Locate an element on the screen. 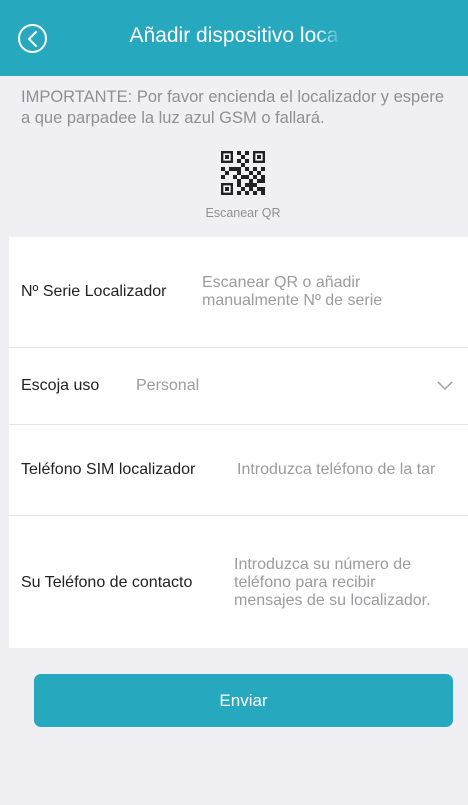 This screenshot has height=805, width=468. qr-code-icon is located at coordinates (243, 173).